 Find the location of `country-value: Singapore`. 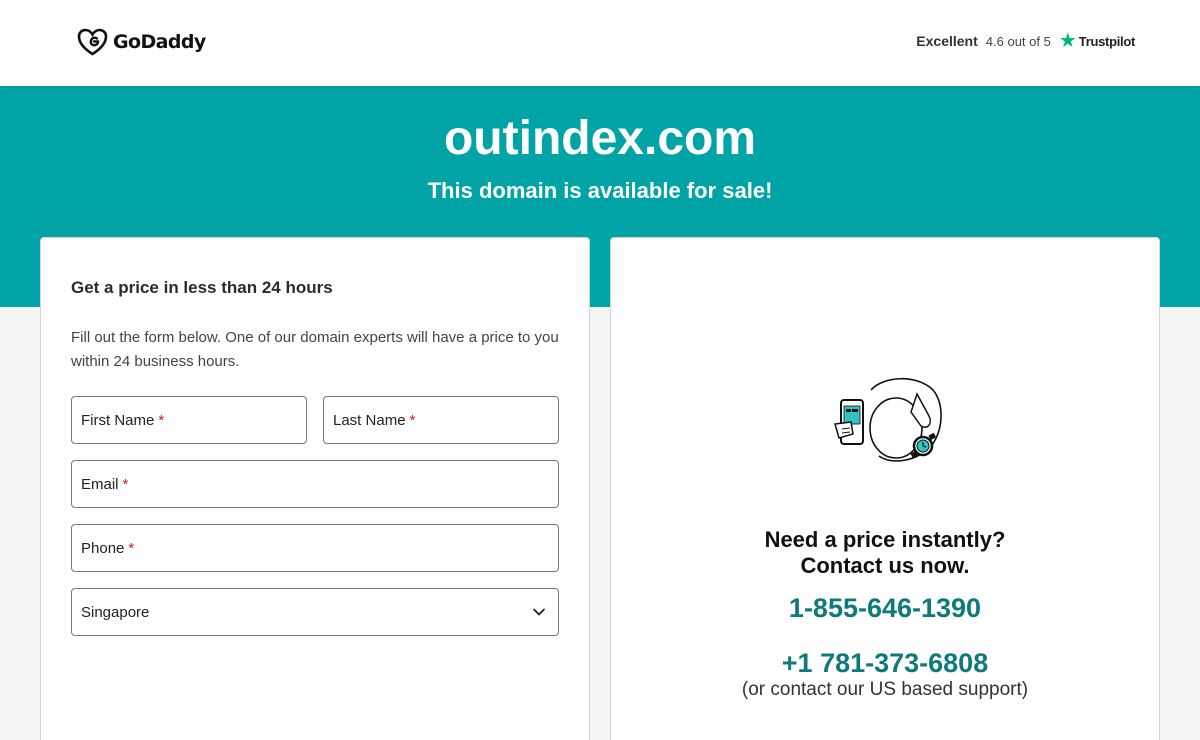

country-value: Singapore is located at coordinates (115, 612).